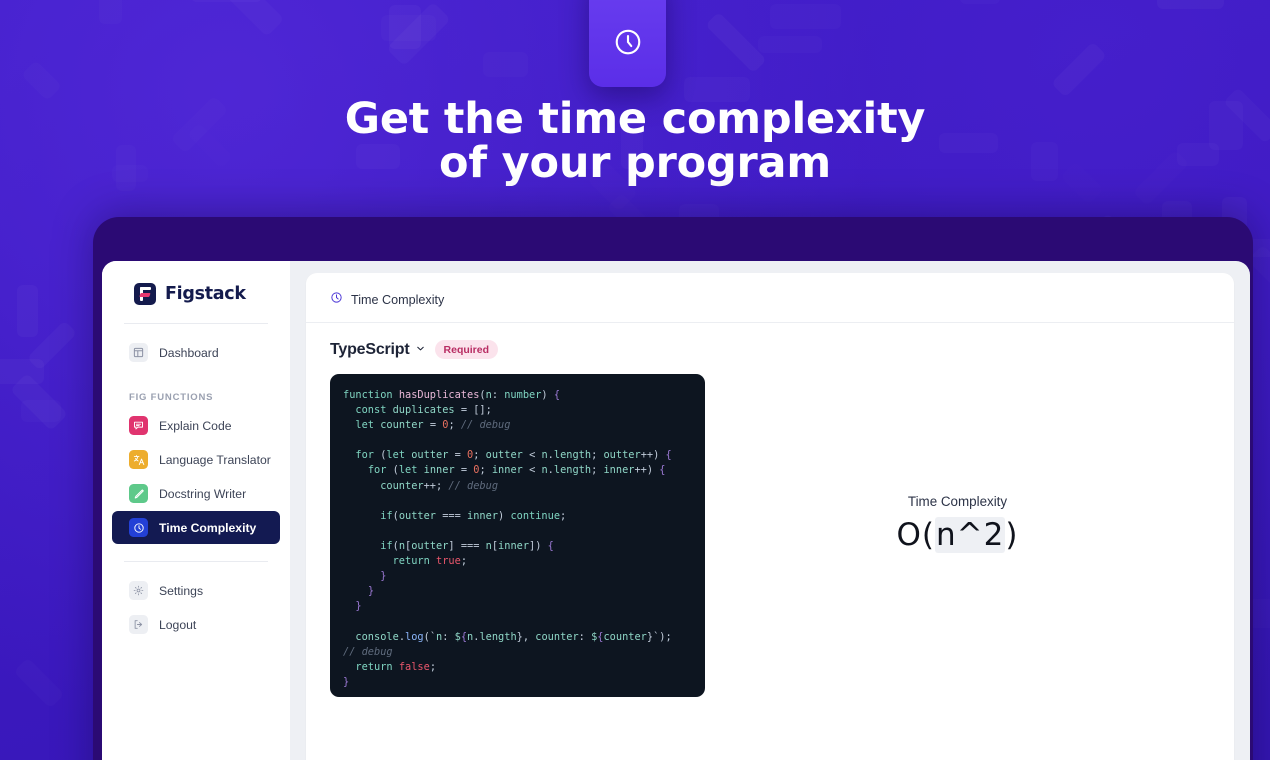 This screenshot has width=1270, height=760. What do you see at coordinates (370, 349) in the screenshot?
I see `language-select-value: TypeScript` at bounding box center [370, 349].